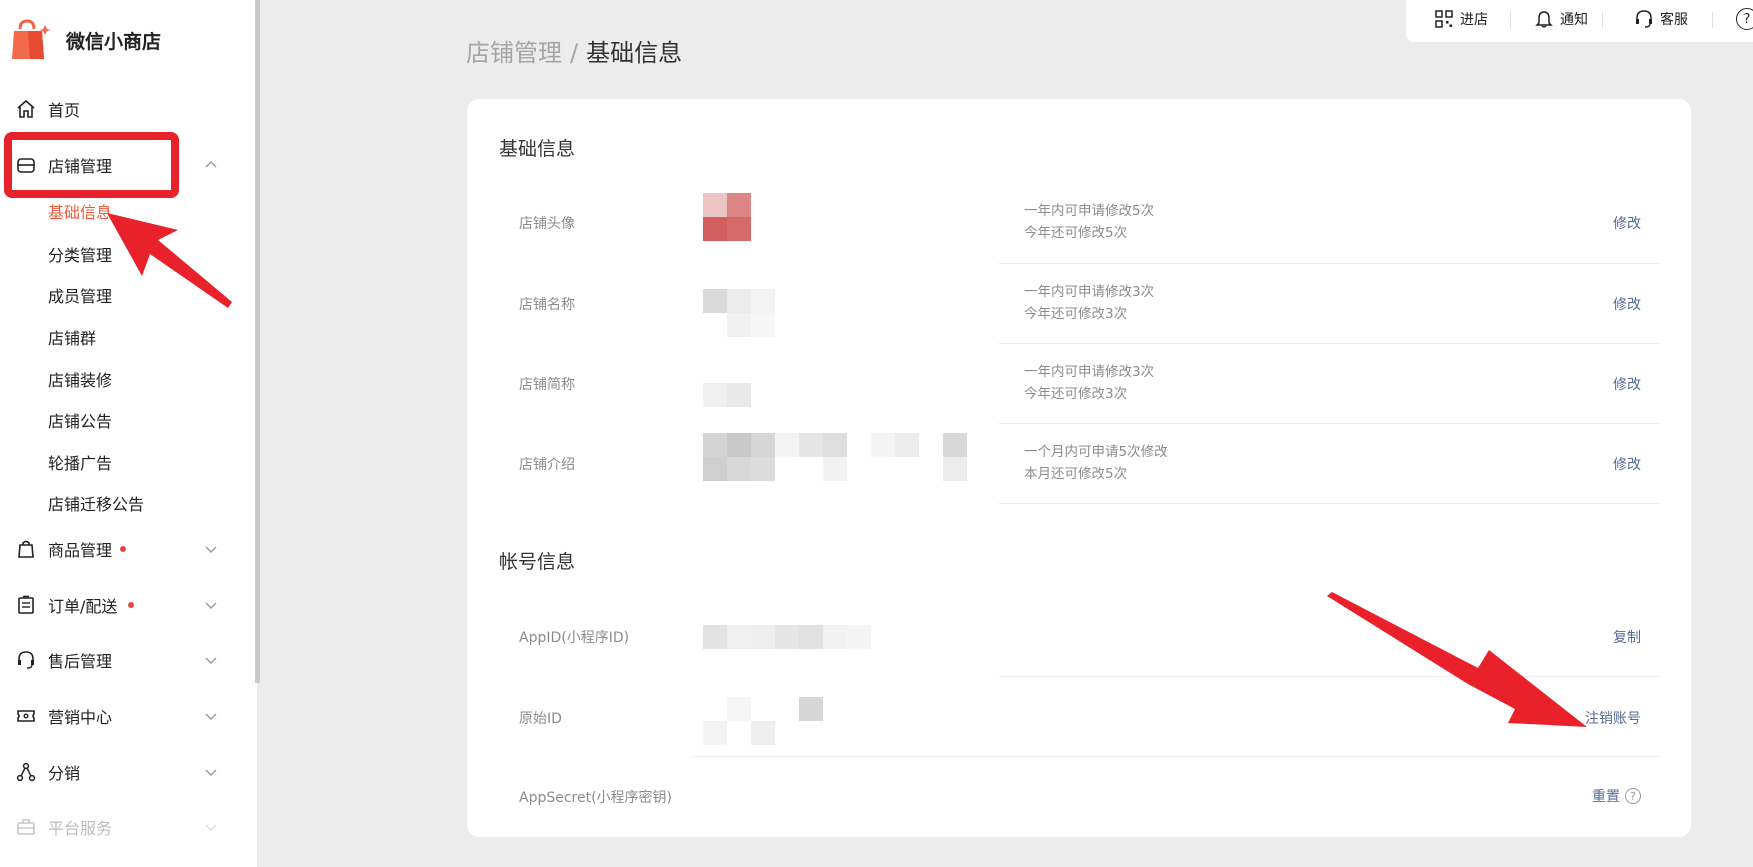 This screenshot has height=867, width=1753. I want to click on reset-label: 重置, so click(1606, 797).